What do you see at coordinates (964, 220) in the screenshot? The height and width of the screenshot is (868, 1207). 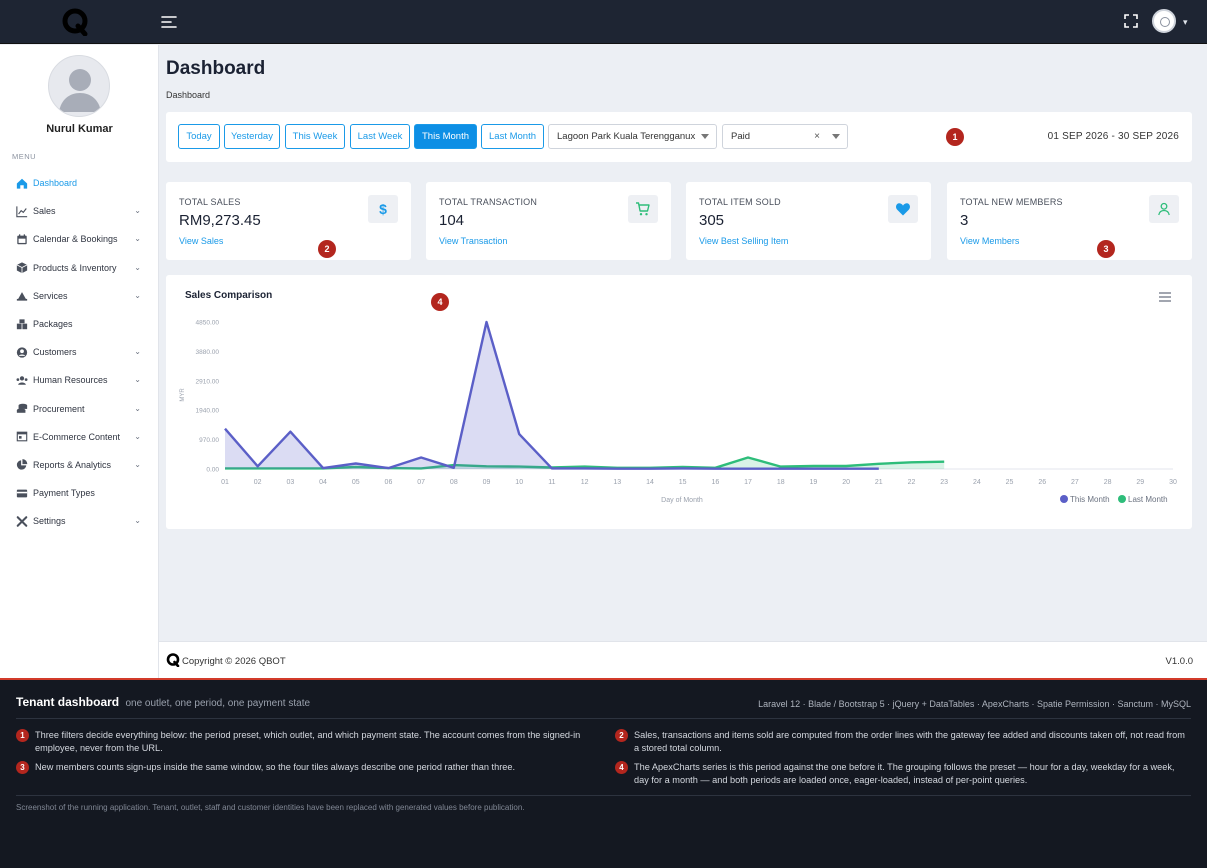 I see `card-value: 3` at bounding box center [964, 220].